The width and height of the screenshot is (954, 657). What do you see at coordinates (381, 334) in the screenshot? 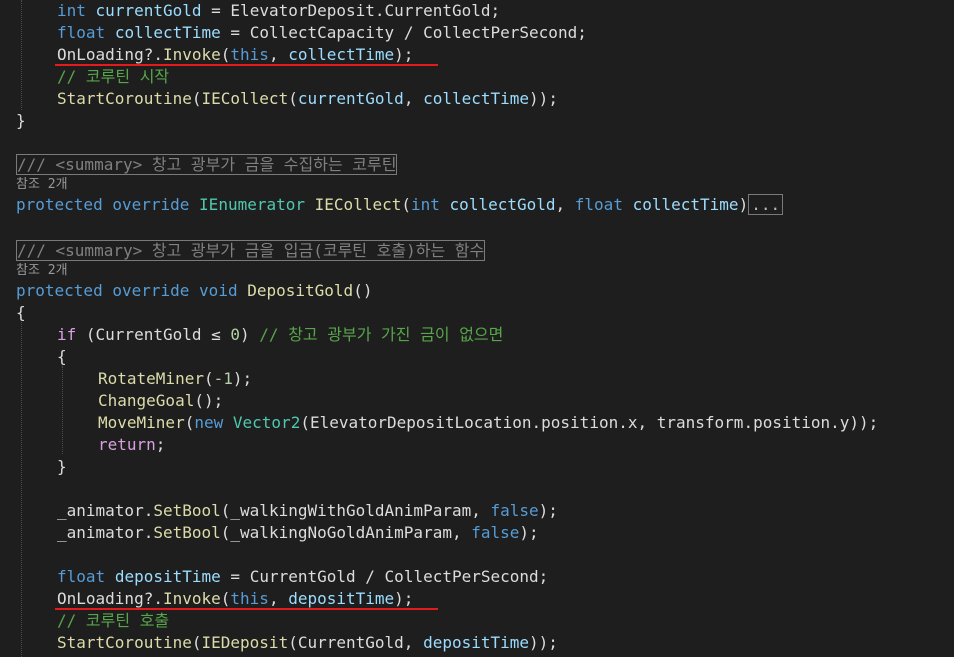
I see `inline-comment: // 창고 광부가 가진 금이 없으면` at bounding box center [381, 334].